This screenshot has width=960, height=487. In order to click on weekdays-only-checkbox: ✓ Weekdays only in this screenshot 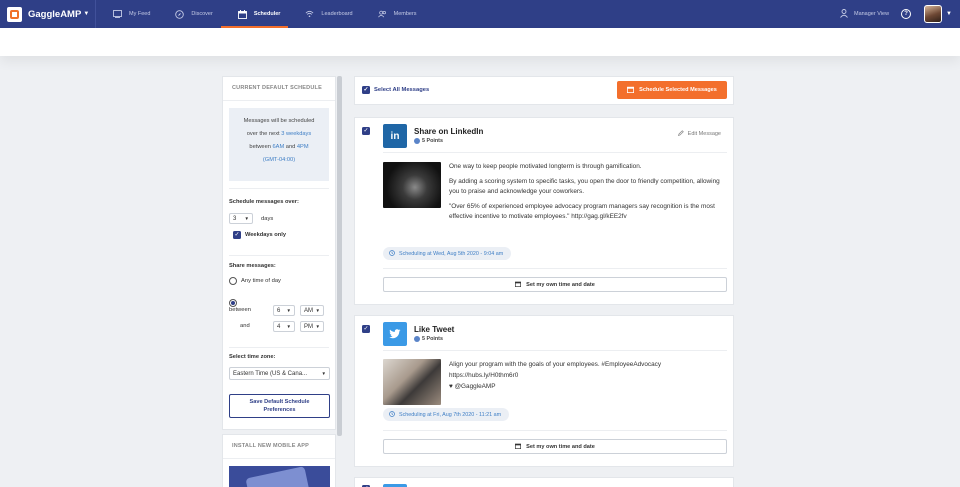, I will do `click(259, 235)`.